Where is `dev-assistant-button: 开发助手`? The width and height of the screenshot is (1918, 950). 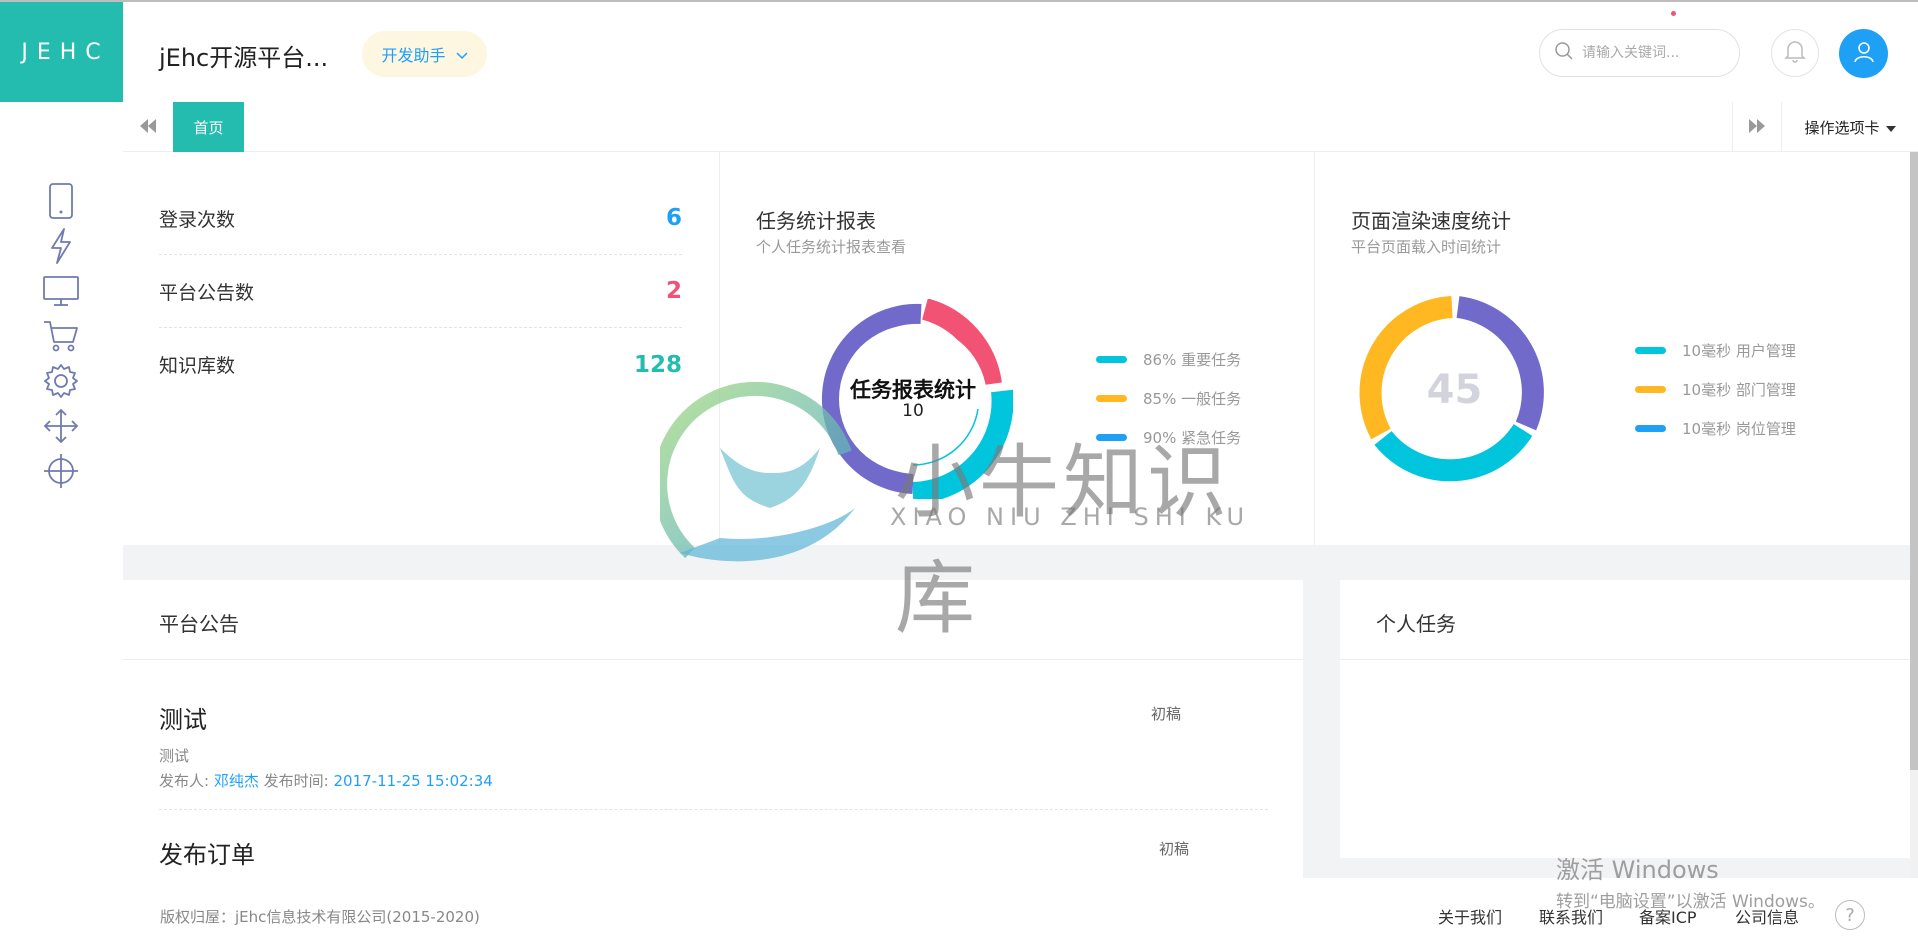 dev-assistant-button: 开发助手 is located at coordinates (424, 54).